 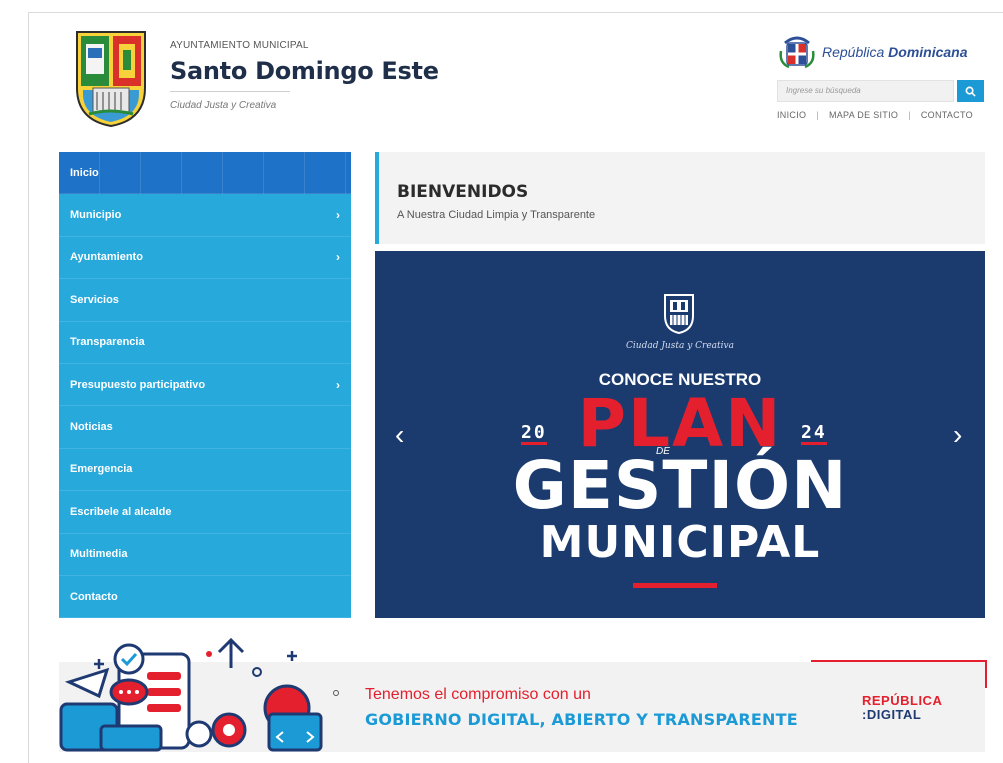 I want to click on rd-digital-bottom: :DIGITAL, so click(x=892, y=714).